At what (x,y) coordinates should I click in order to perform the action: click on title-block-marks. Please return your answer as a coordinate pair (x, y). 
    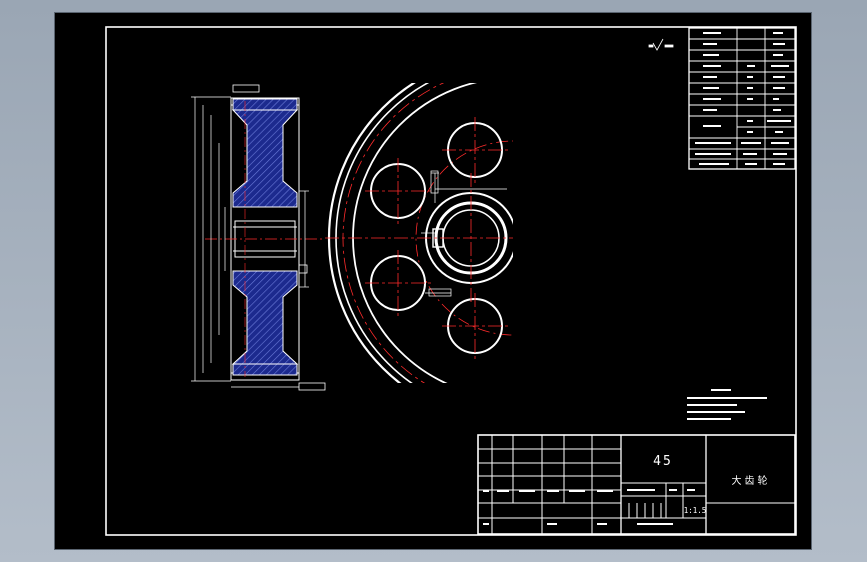
    Looking at the image, I should click on (589, 507).